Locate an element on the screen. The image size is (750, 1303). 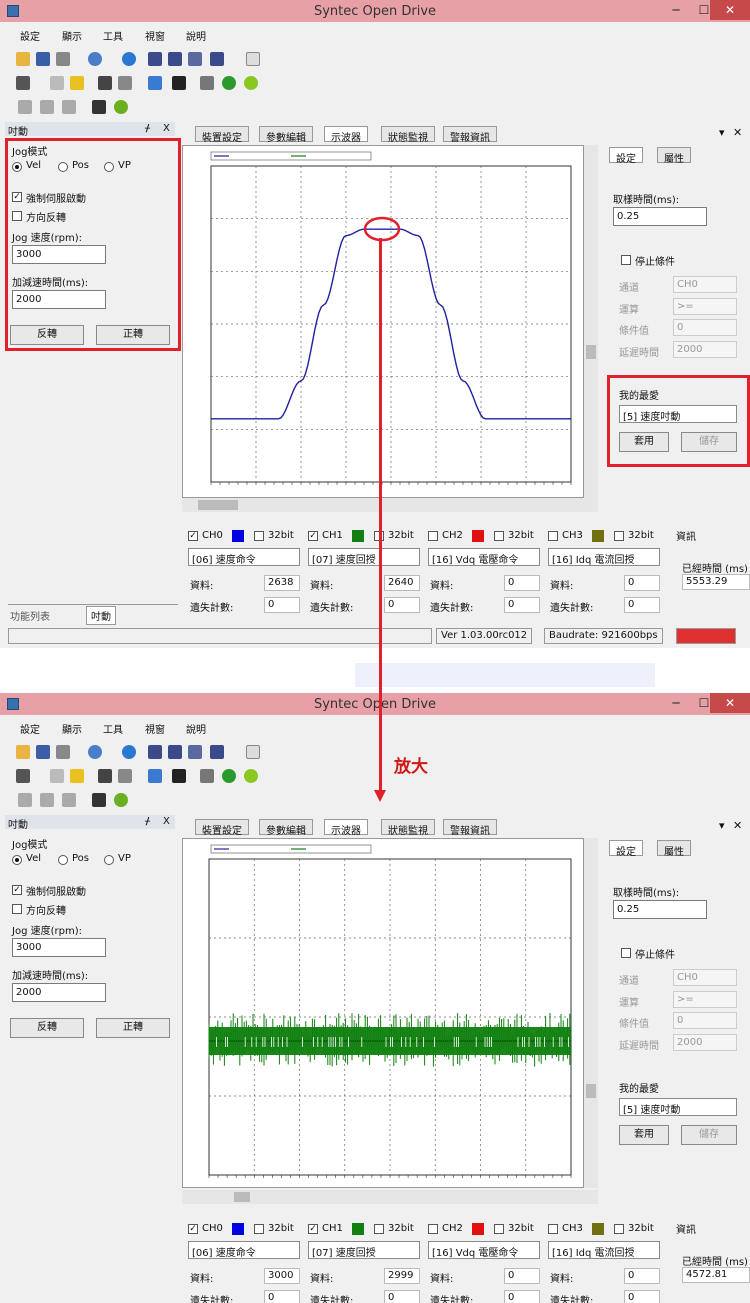
oscilloscope-plot-zoomed is located at coordinates (383, 1013).